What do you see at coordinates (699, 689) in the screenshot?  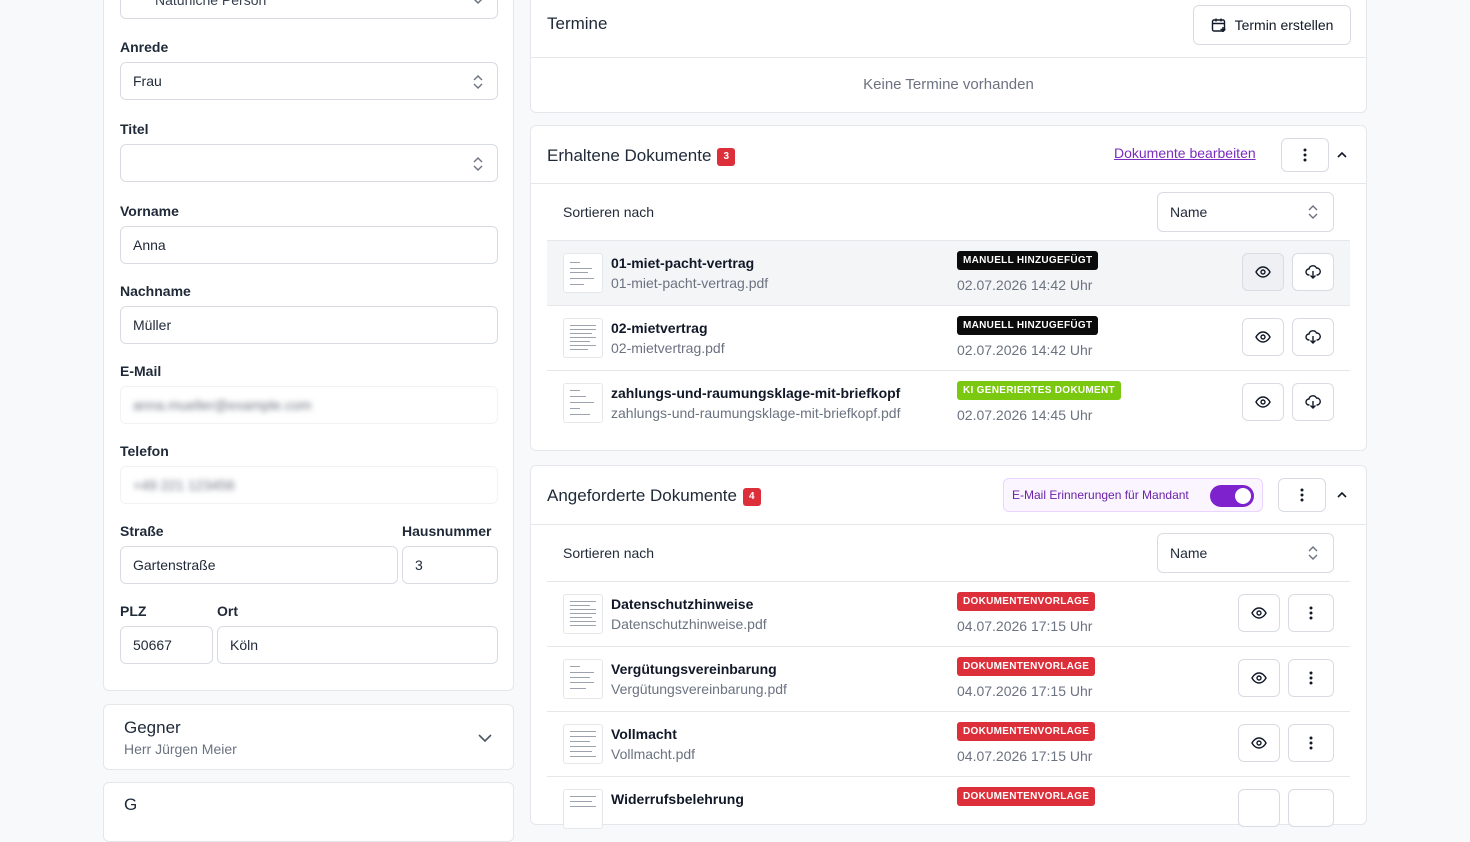 I see `document-filename: Vergütungsvereinbarung.pdf` at bounding box center [699, 689].